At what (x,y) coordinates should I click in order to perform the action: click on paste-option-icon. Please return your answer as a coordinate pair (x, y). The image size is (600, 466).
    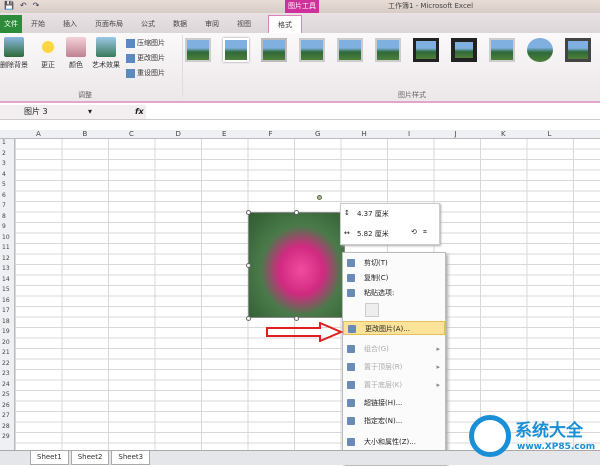
    Looking at the image, I should click on (372, 310).